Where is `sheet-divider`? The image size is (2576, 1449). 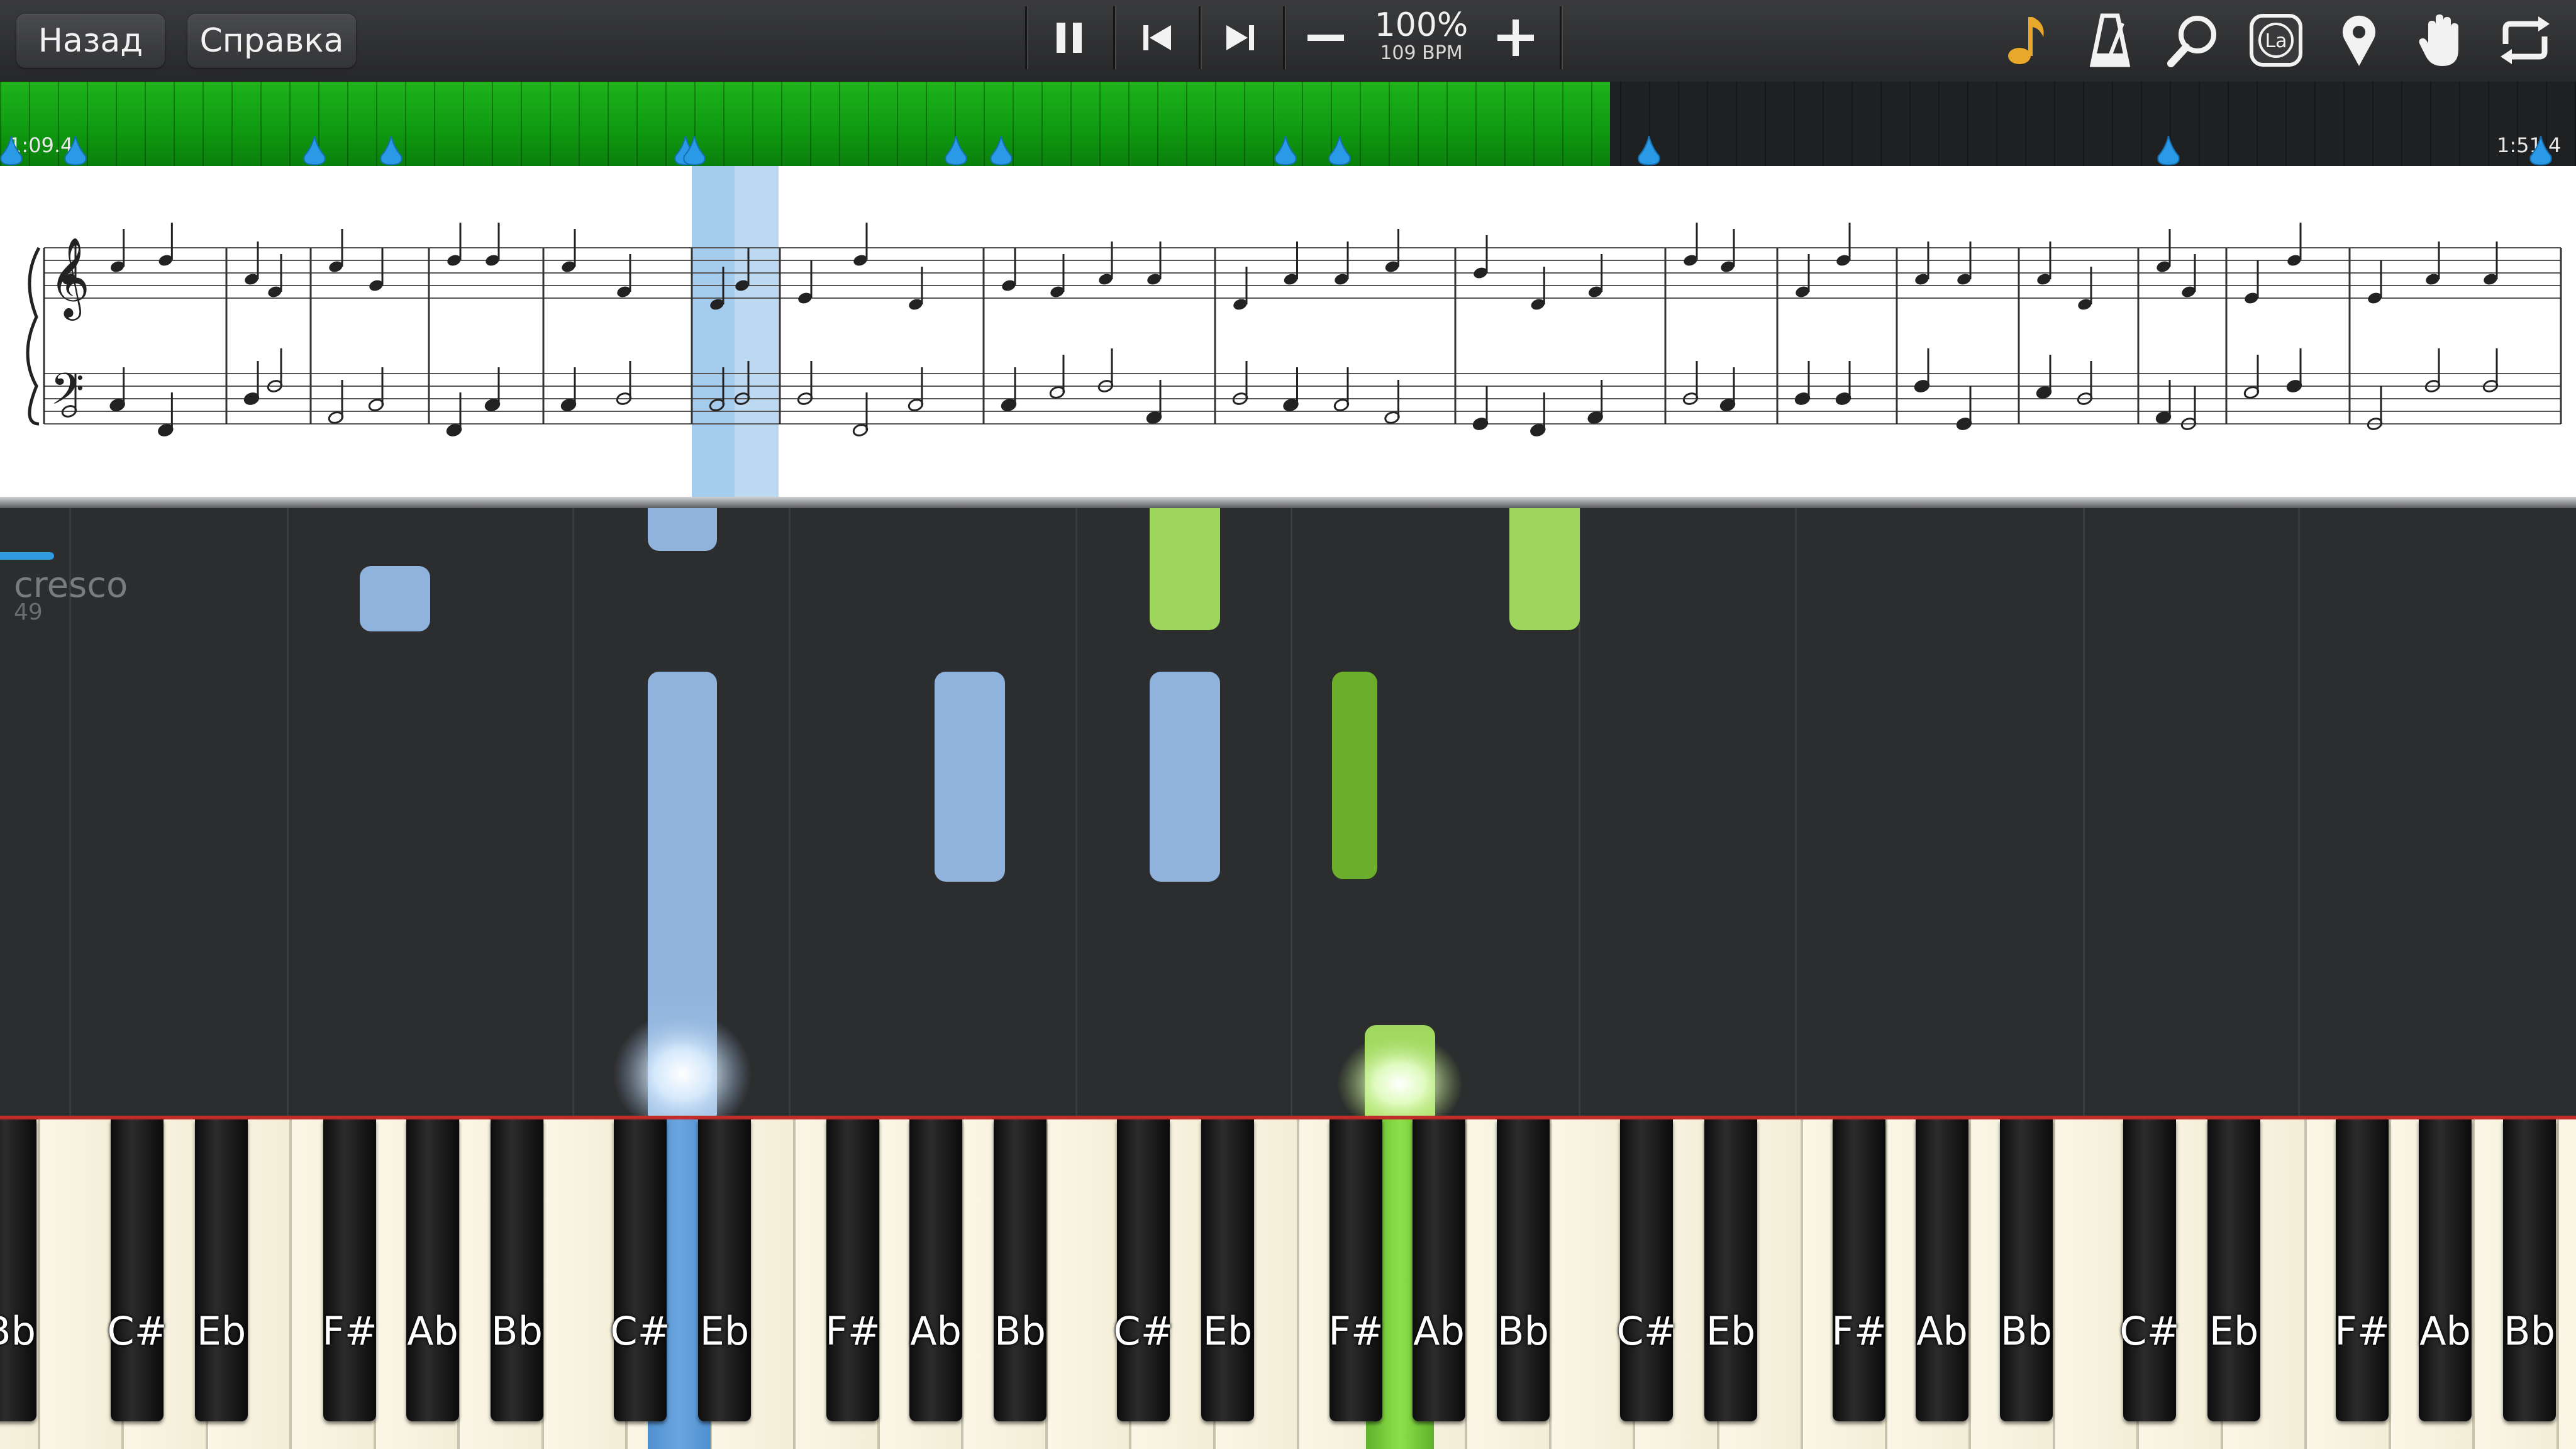 sheet-divider is located at coordinates (1288, 502).